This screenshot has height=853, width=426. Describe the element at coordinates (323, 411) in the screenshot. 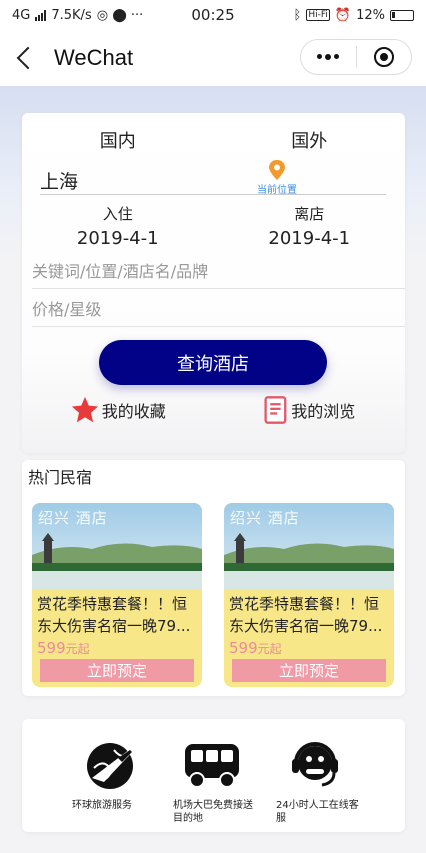

I see `history-label: 我的浏览` at that location.